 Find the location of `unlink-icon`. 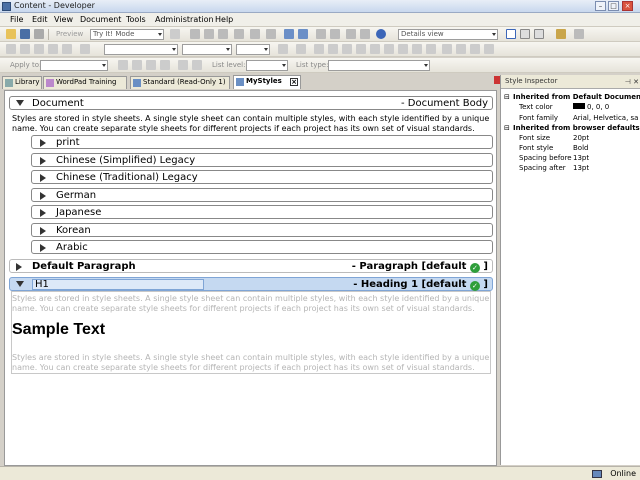

unlink-icon is located at coordinates (25, 49).